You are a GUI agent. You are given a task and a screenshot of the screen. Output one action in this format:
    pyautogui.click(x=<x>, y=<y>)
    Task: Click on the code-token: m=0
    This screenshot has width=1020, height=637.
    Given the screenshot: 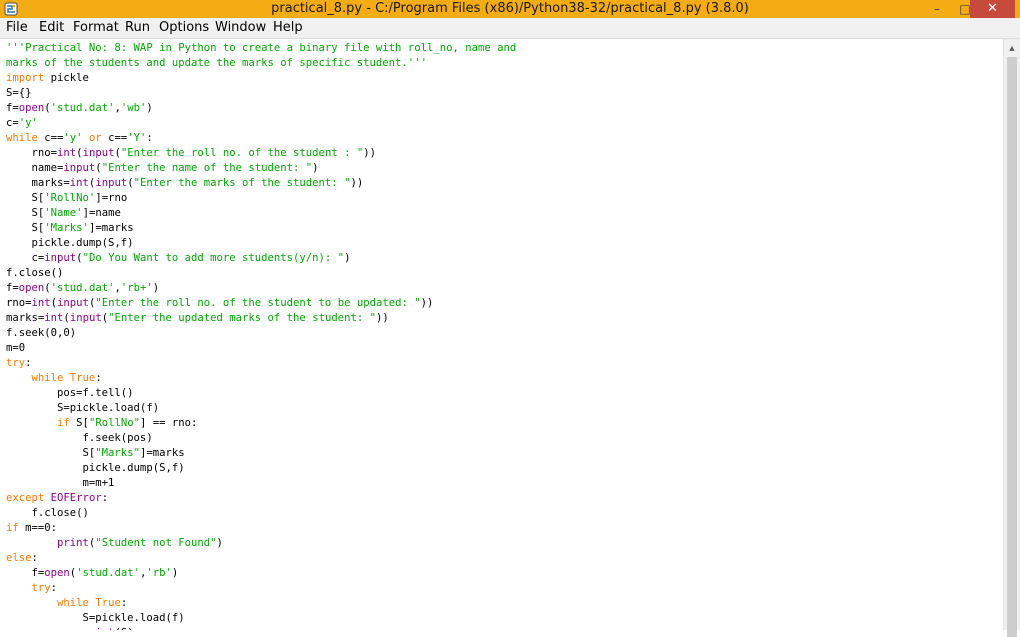 What is the action you would take?
    pyautogui.click(x=16, y=348)
    